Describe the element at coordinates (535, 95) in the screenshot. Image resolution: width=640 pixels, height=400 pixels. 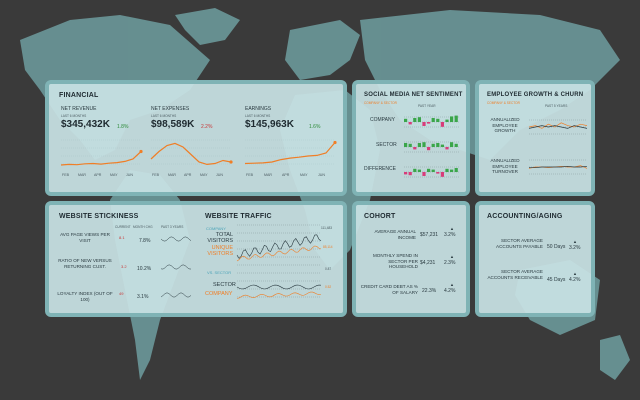
I see `panel-title: EMPLOYEE GROWTH & CHURN` at that location.